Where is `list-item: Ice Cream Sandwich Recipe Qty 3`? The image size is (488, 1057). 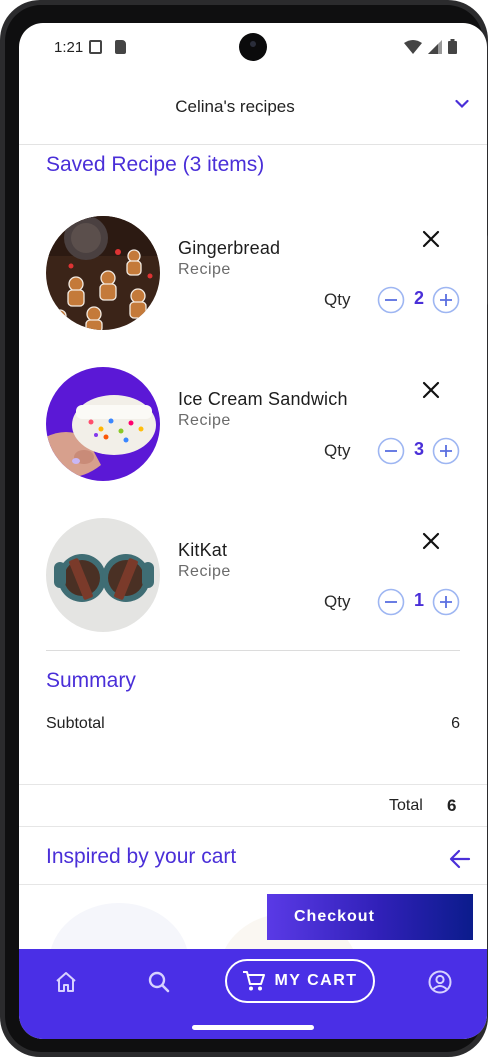 list-item: Ice Cream Sandwich Recipe Qty 3 is located at coordinates (253, 427).